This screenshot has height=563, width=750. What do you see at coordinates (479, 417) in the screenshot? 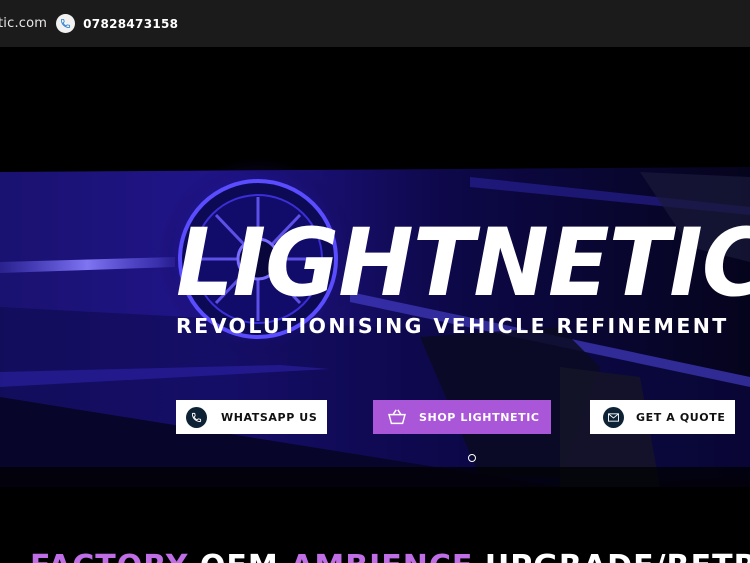
I see `shop-lightnetic-label: SHOP LIGHTNETIC` at bounding box center [479, 417].